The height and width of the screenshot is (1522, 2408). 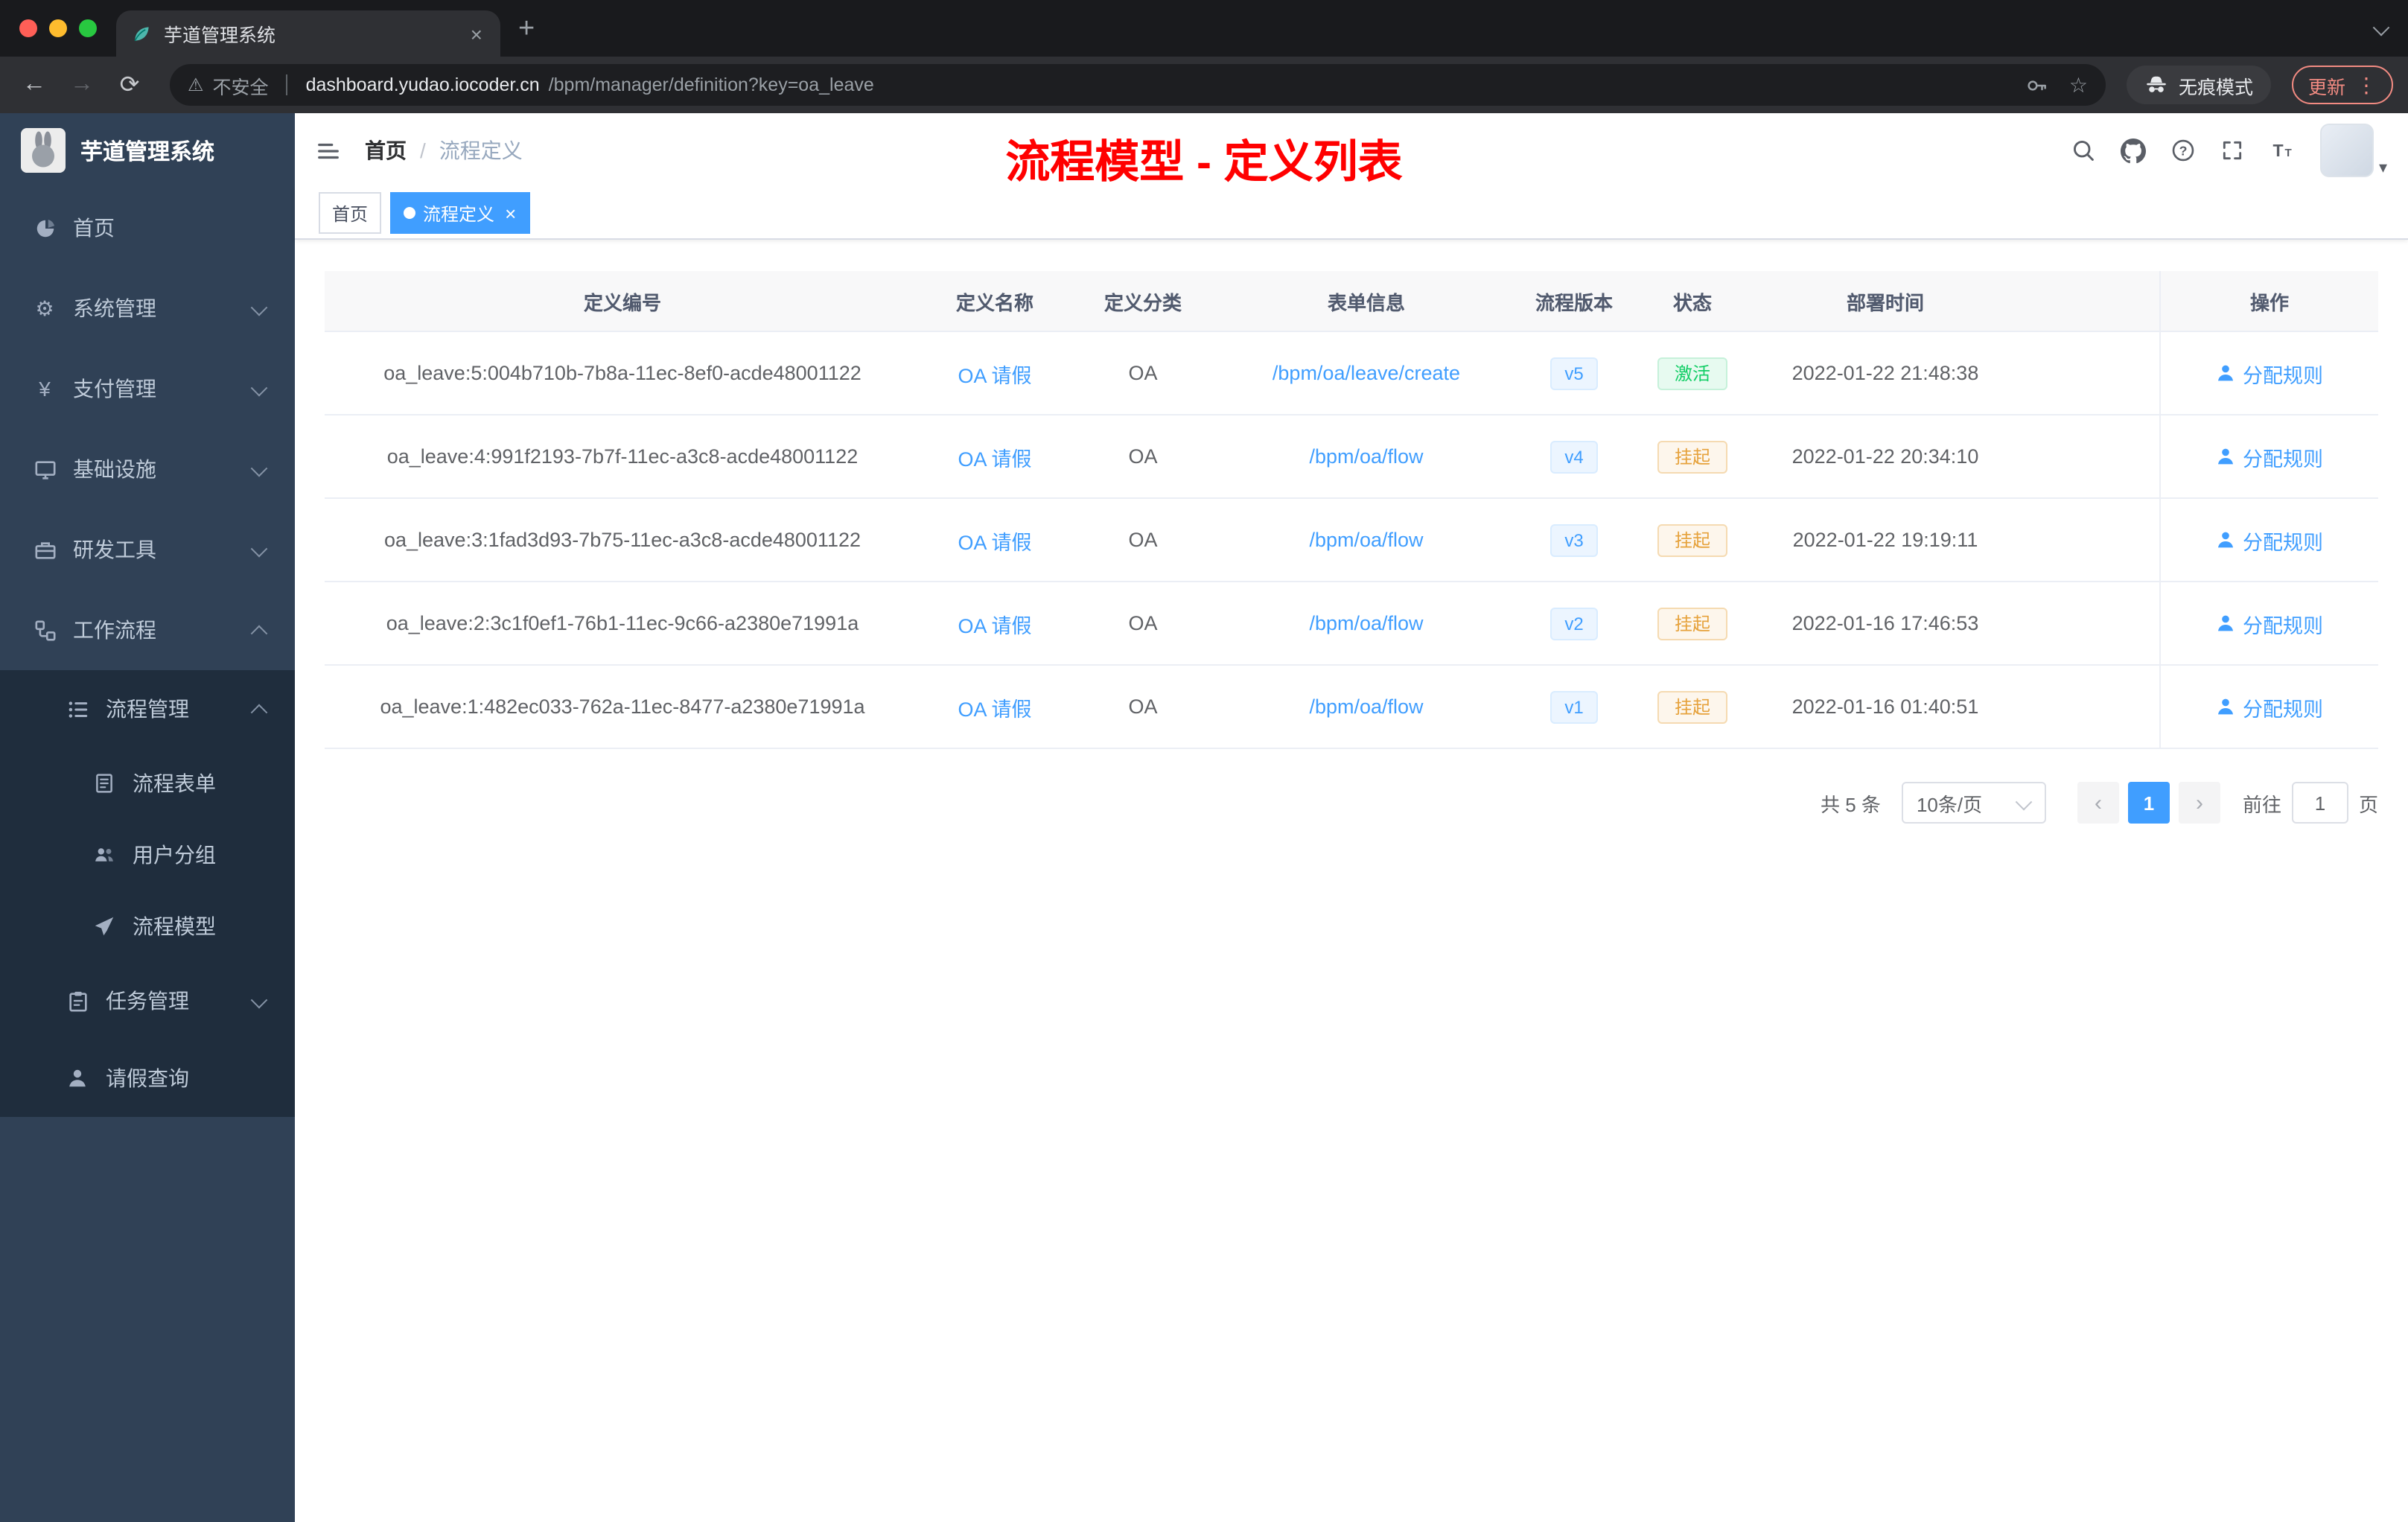 What do you see at coordinates (2084, 150) in the screenshot?
I see `search-icon` at bounding box center [2084, 150].